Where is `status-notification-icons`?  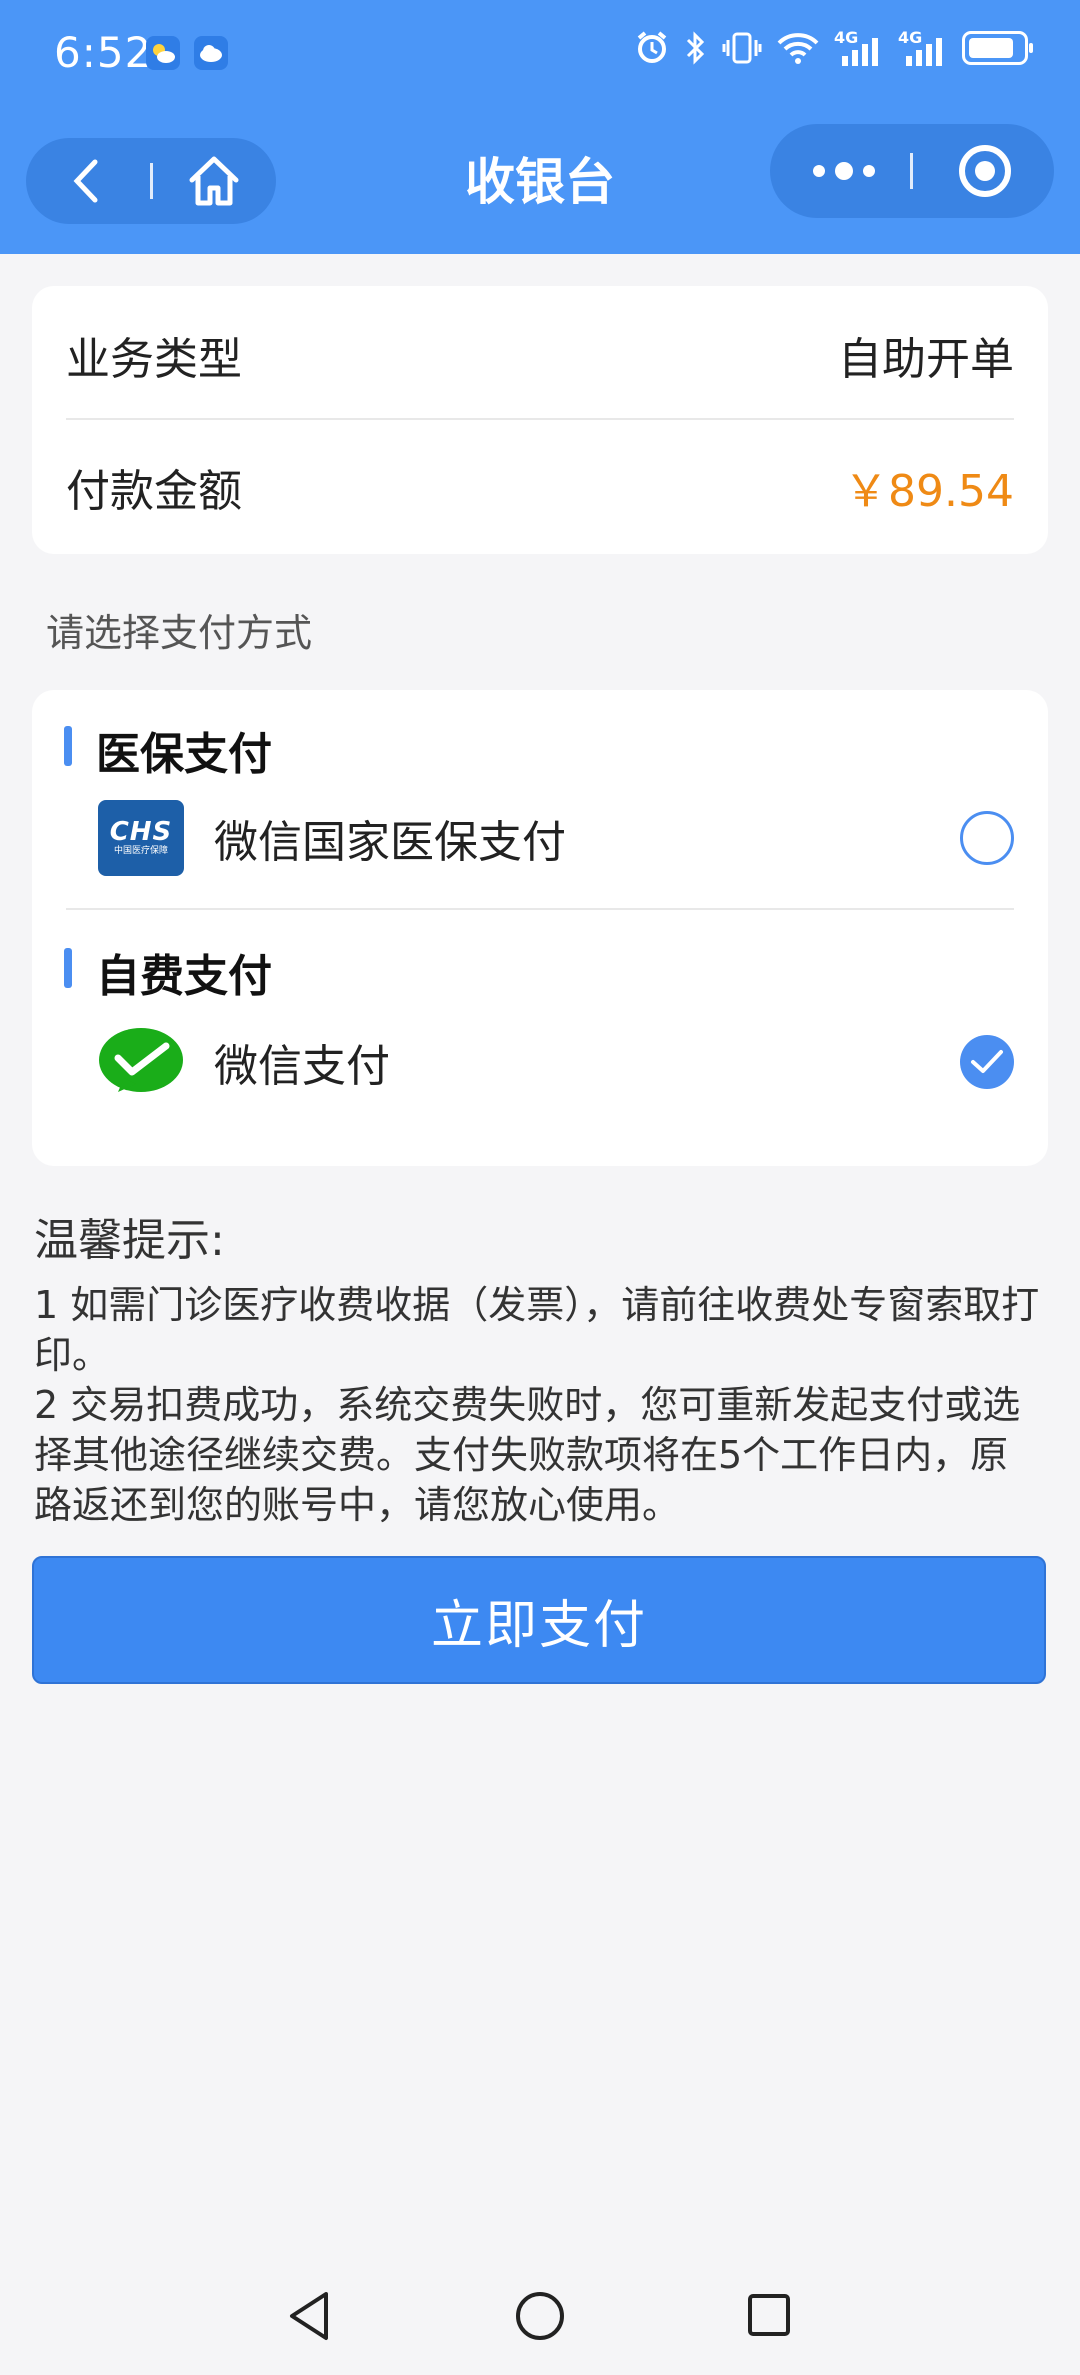 status-notification-icons is located at coordinates (187, 53).